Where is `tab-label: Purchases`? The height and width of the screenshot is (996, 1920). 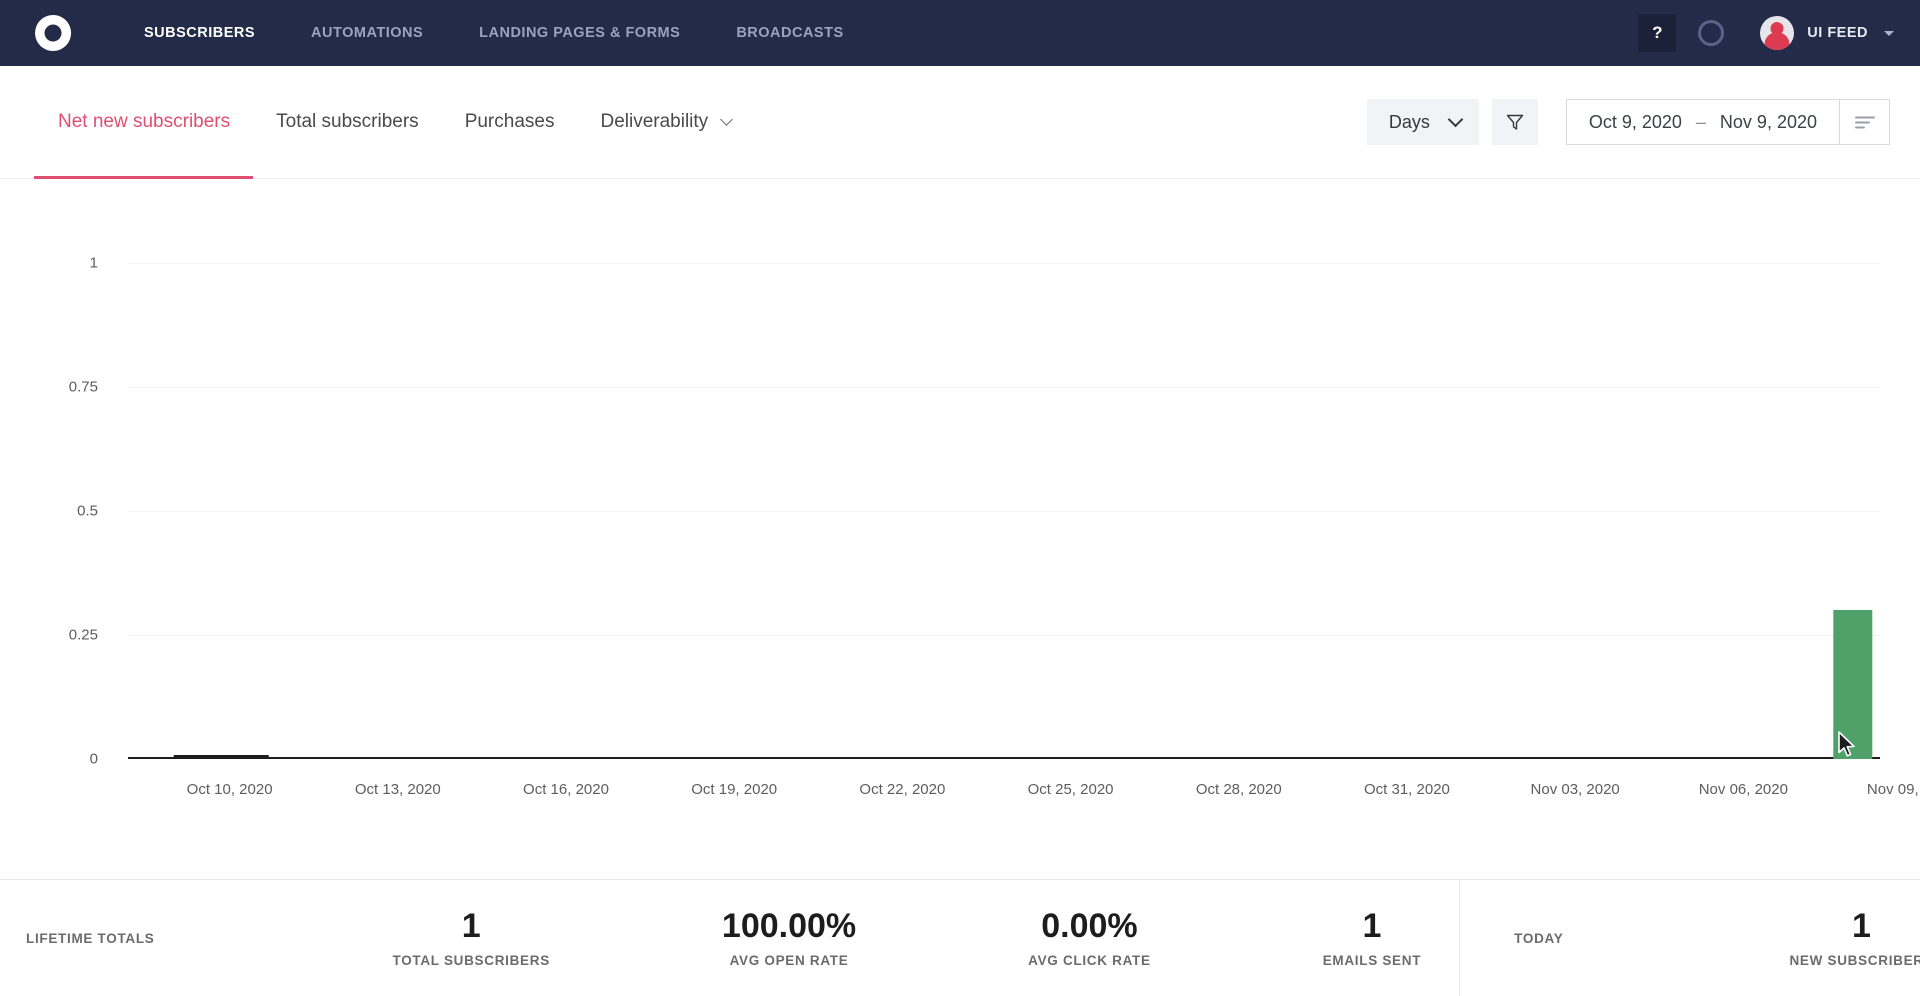
tab-label: Purchases is located at coordinates (509, 121).